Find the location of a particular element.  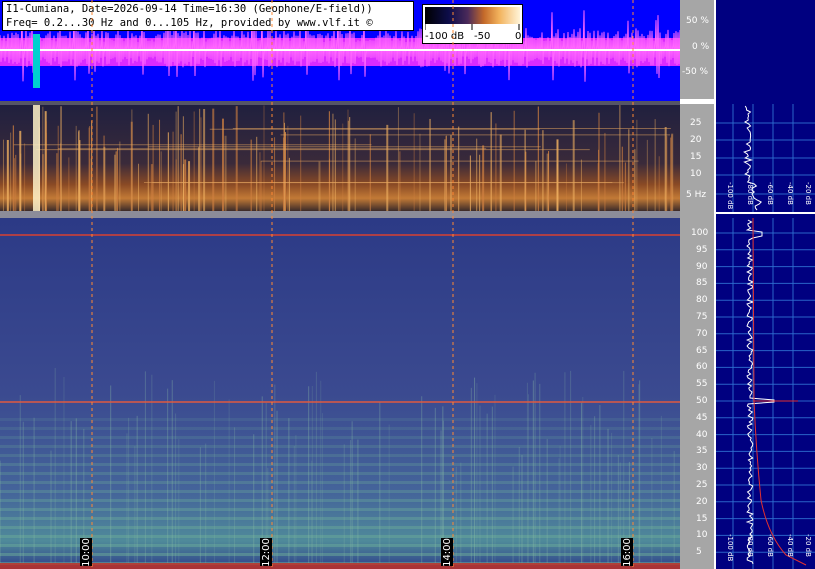

spec-bot-lbl-20: -20 dB is located at coordinates (808, 545).